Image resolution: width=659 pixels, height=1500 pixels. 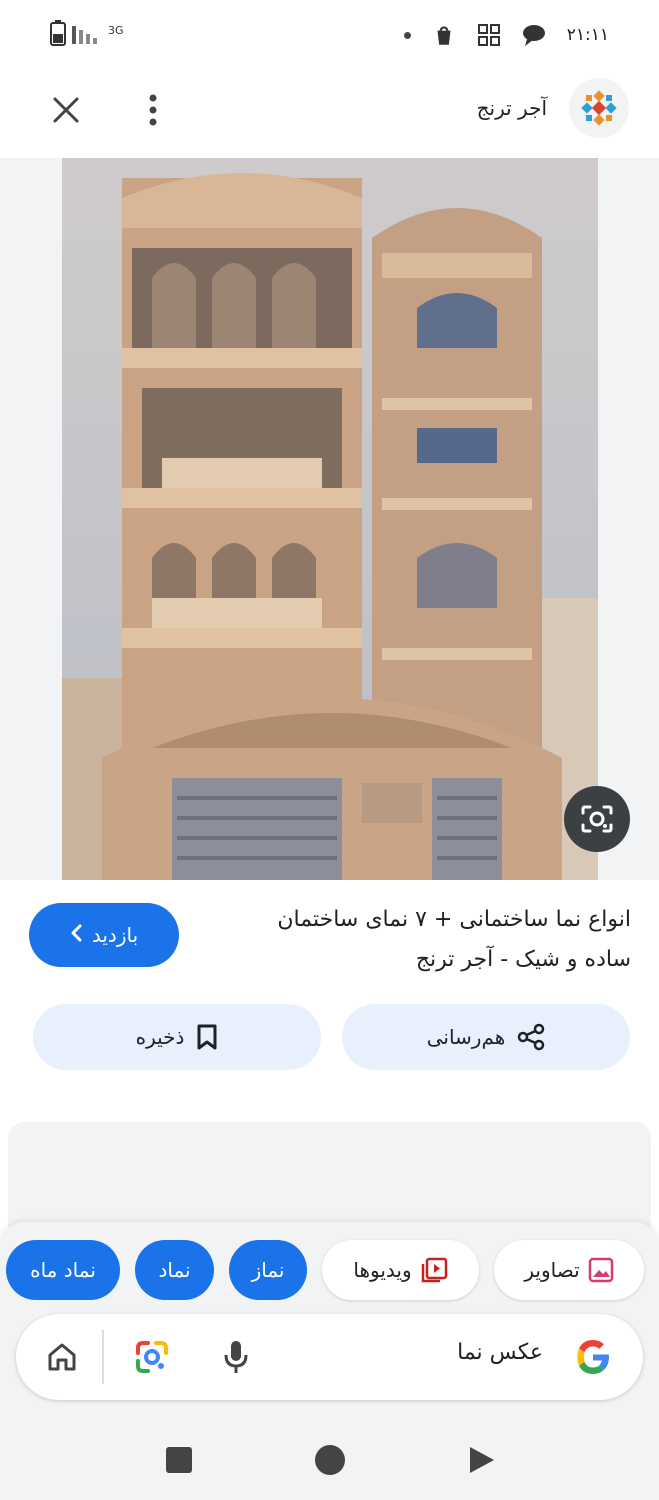 I want to click on chevron-left-icon, so click(x=76, y=935).